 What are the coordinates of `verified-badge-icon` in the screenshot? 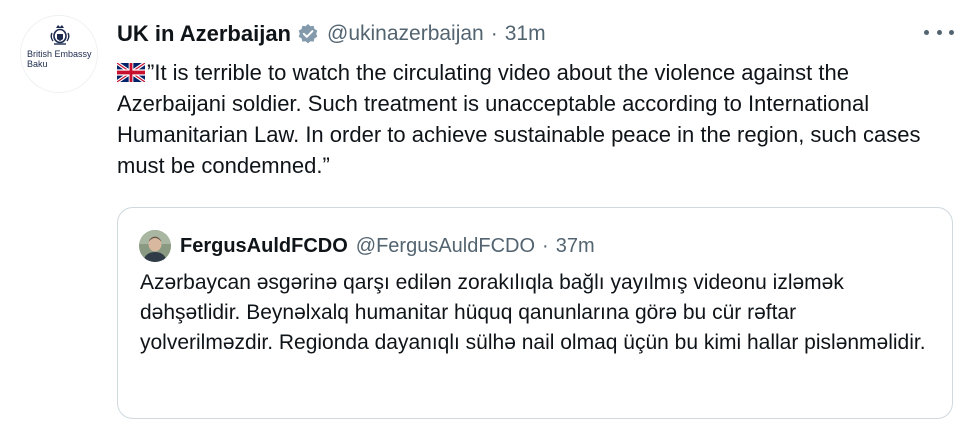 It's located at (308, 34).